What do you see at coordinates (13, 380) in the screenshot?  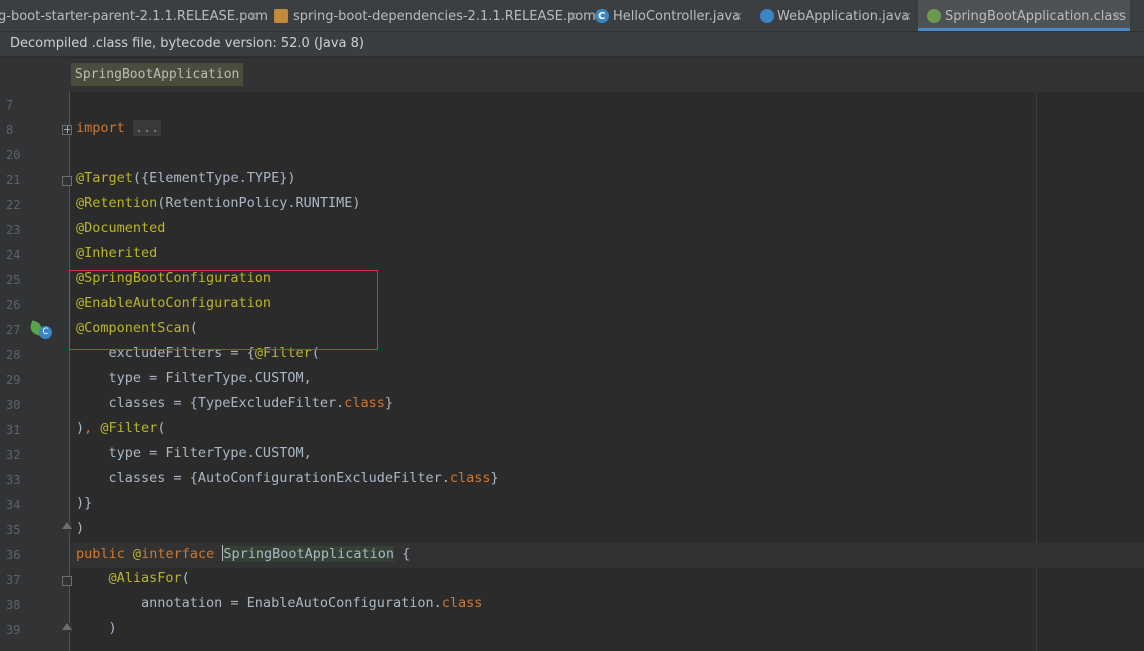 I see `line-number: 29` at bounding box center [13, 380].